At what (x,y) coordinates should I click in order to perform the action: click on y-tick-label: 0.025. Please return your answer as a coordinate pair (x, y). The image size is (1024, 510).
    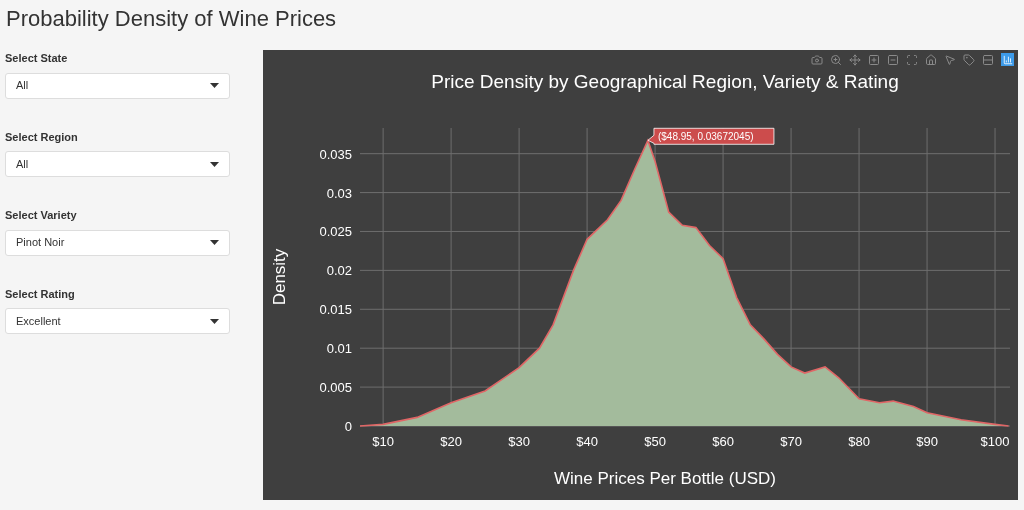
    Looking at the image, I should click on (335, 232).